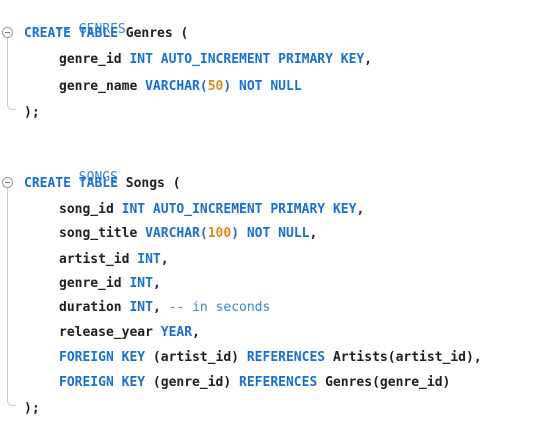  What do you see at coordinates (219, 233) in the screenshot?
I see `length-number: 100` at bounding box center [219, 233].